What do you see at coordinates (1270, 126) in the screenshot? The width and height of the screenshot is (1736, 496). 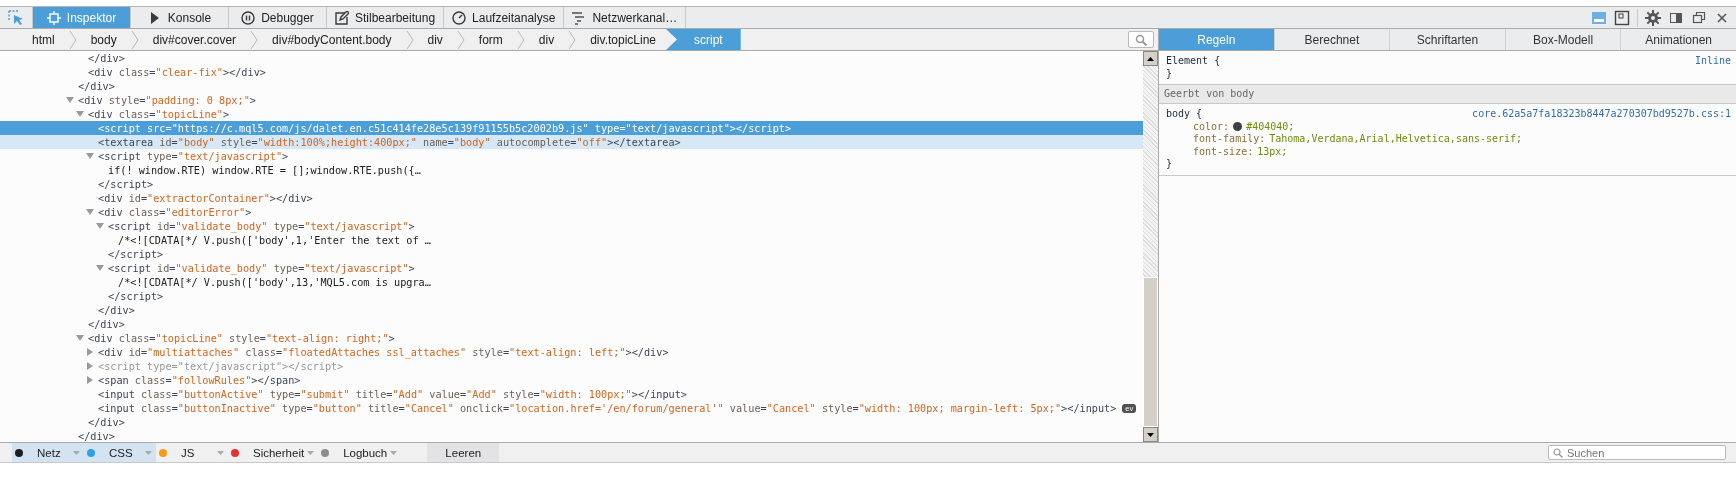 I see `css-value: #404040;` at bounding box center [1270, 126].